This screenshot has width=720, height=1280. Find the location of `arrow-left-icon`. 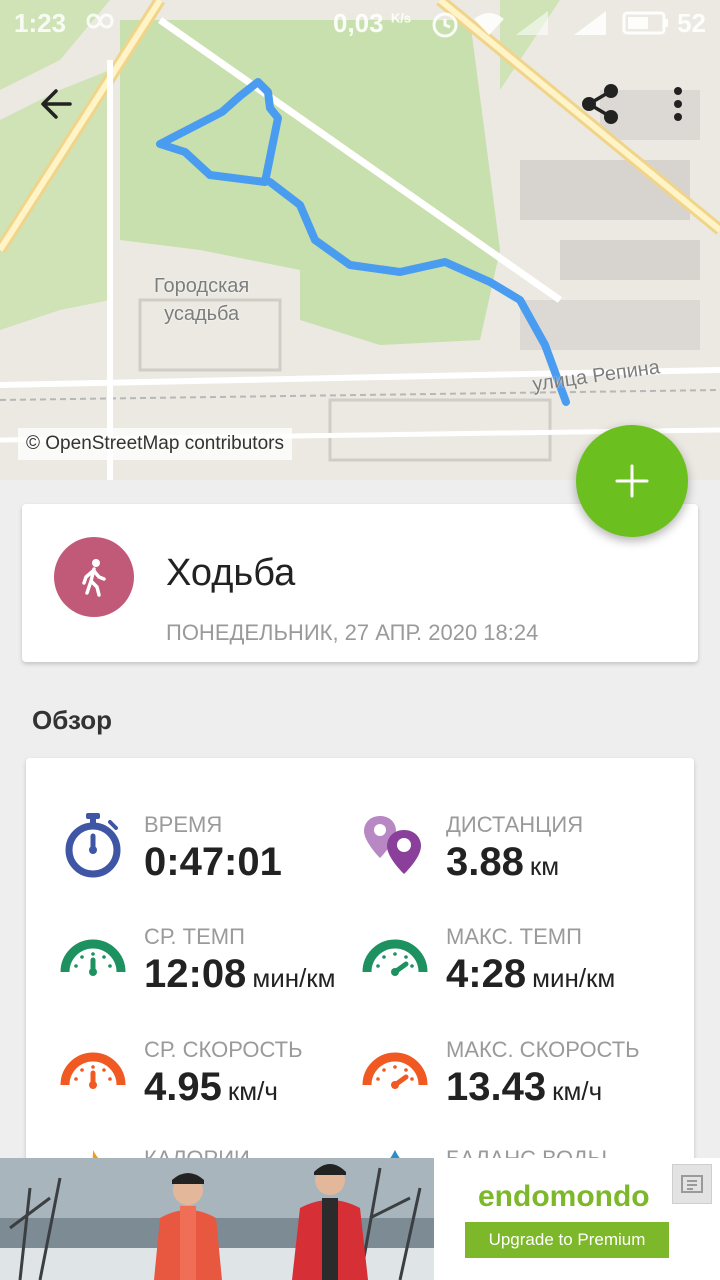

arrow-left-icon is located at coordinates (56, 104).